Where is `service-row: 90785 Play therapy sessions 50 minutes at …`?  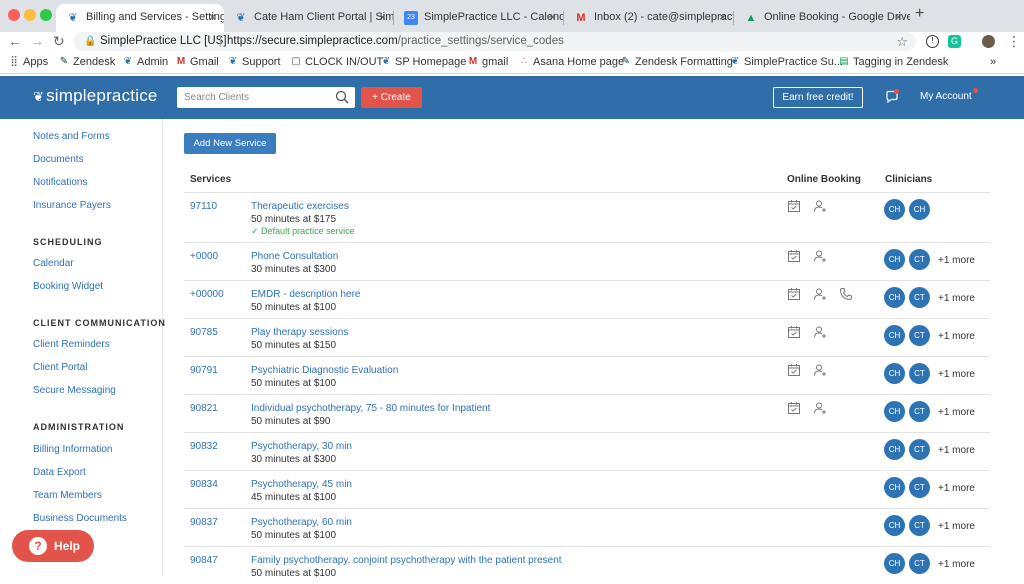 service-row: 90785 Play therapy sessions 50 minutes at … is located at coordinates (587, 337).